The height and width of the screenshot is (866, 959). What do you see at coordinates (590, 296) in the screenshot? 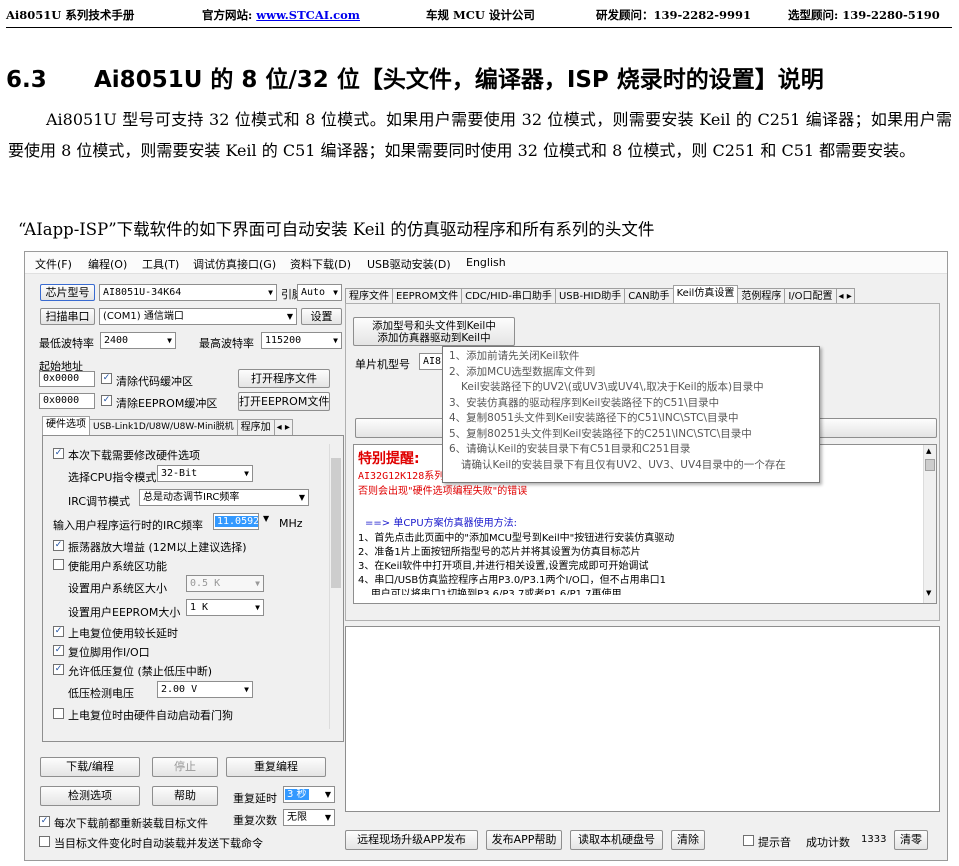
I see `tab-usb-hid: USB-HID助手` at bounding box center [590, 296].